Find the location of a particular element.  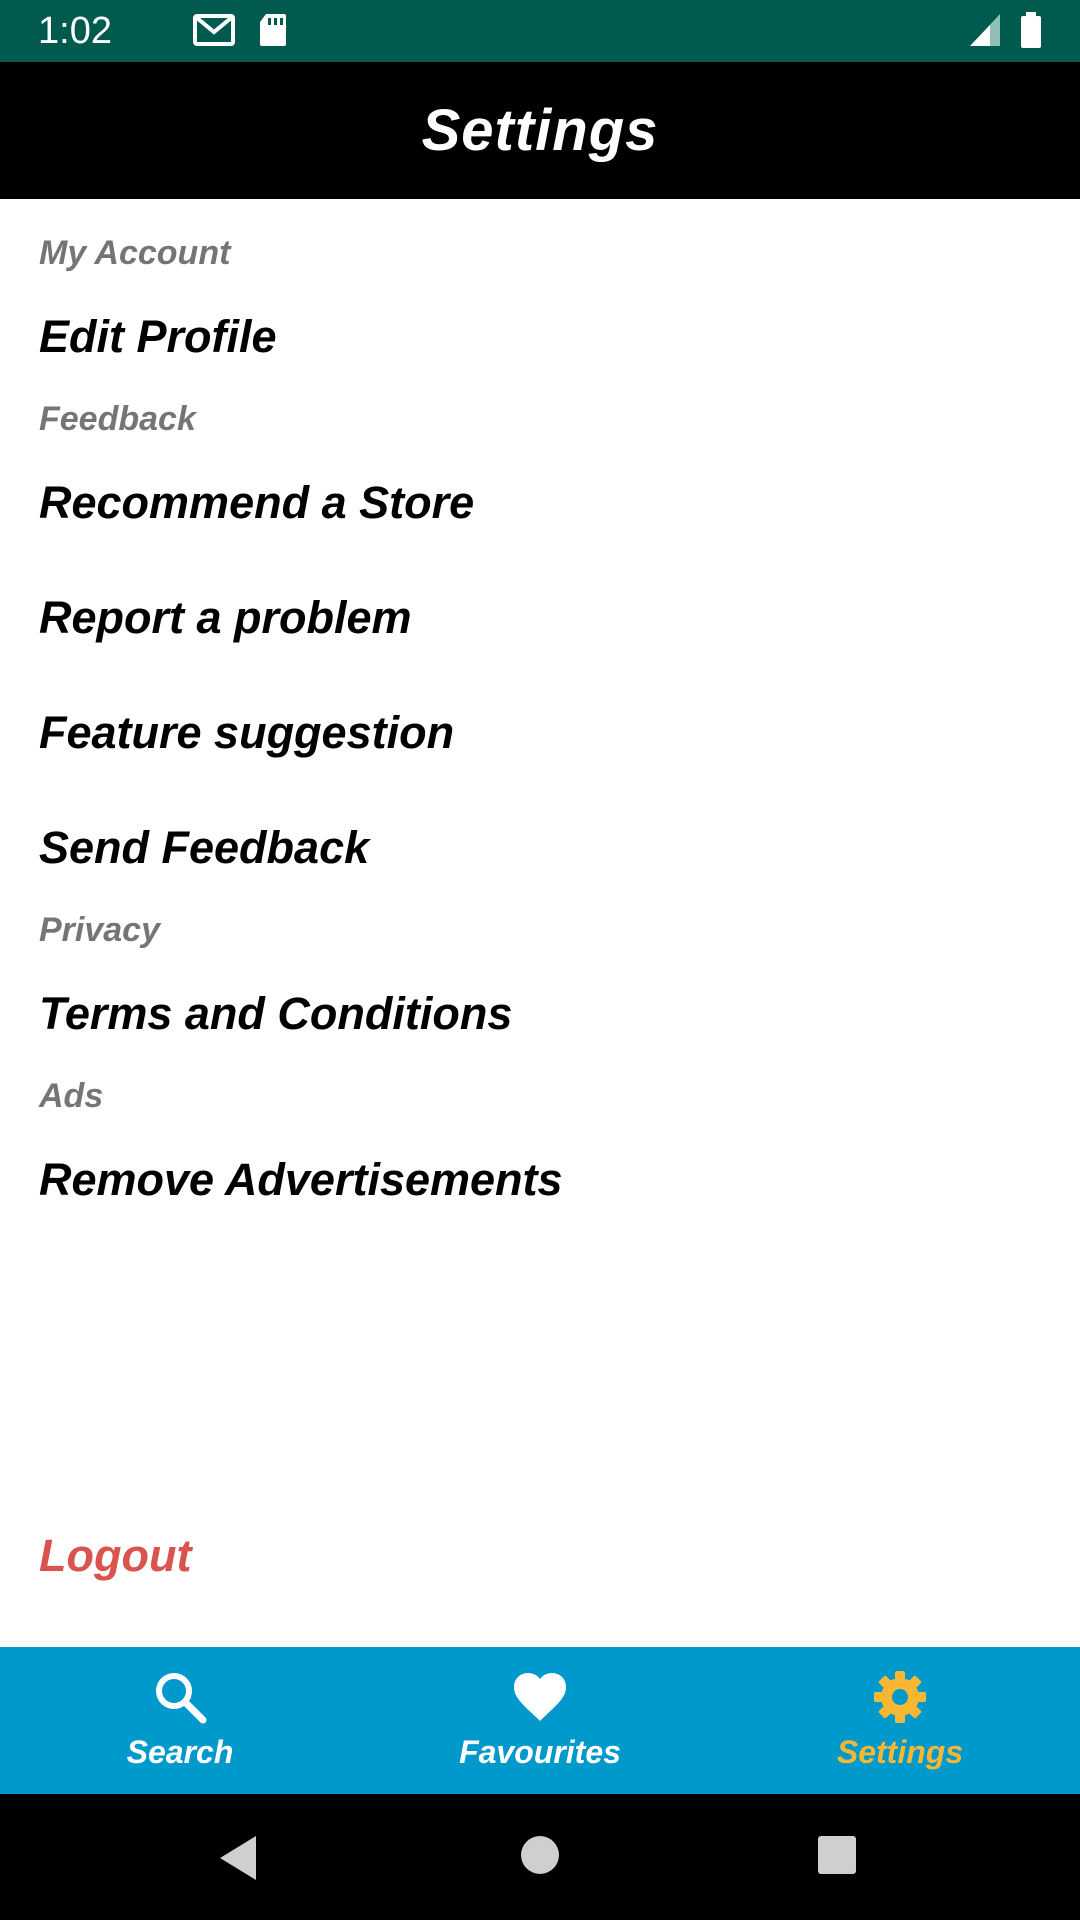

send-feedback-item: Send Feedback is located at coordinates (204, 848).